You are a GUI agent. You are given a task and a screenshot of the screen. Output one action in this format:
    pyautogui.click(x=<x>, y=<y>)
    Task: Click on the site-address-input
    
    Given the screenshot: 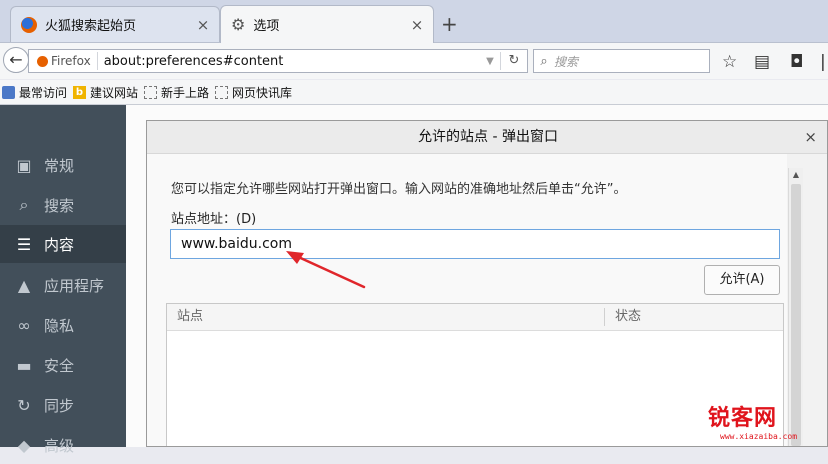 What is the action you would take?
    pyautogui.click(x=475, y=244)
    